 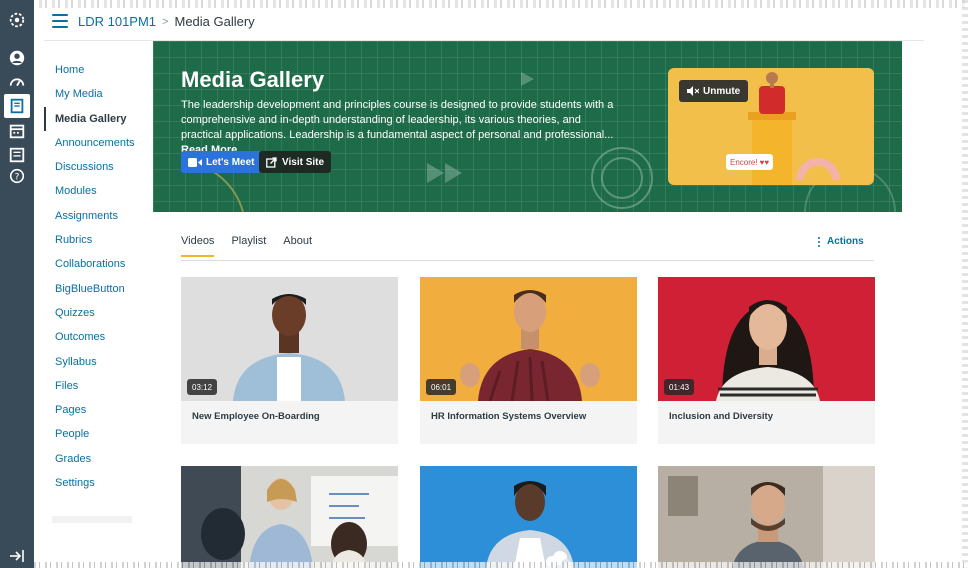 I want to click on course-nav-settings: Settings, so click(x=94, y=483).